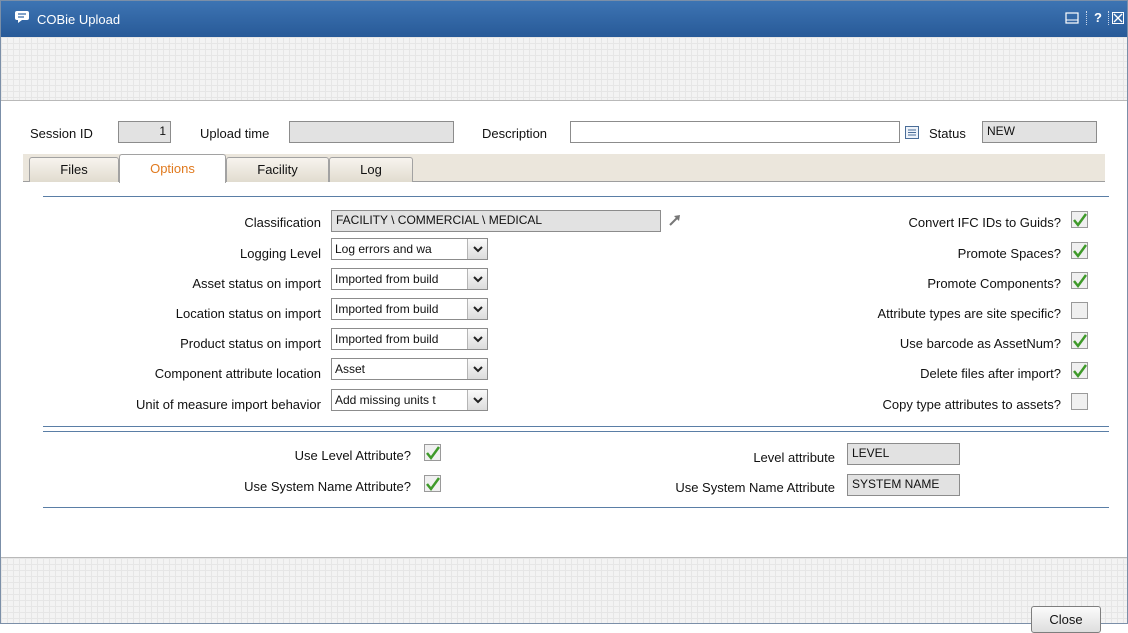  Describe the element at coordinates (984, 222) in the screenshot. I see `convert-ifc-label: Convert IFC IDs to Guids?` at that location.